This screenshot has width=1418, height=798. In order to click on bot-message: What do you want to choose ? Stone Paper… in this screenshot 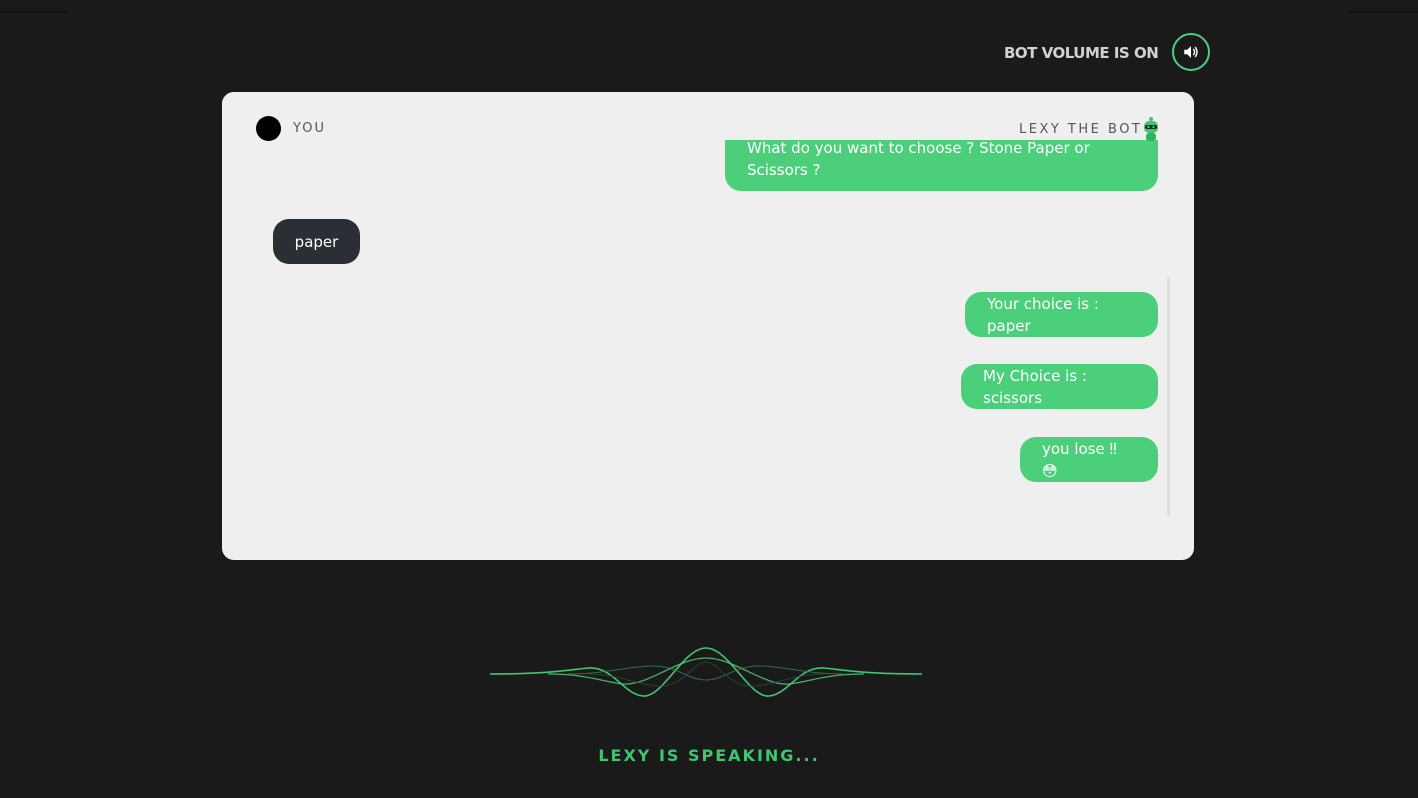, I will do `click(941, 161)`.